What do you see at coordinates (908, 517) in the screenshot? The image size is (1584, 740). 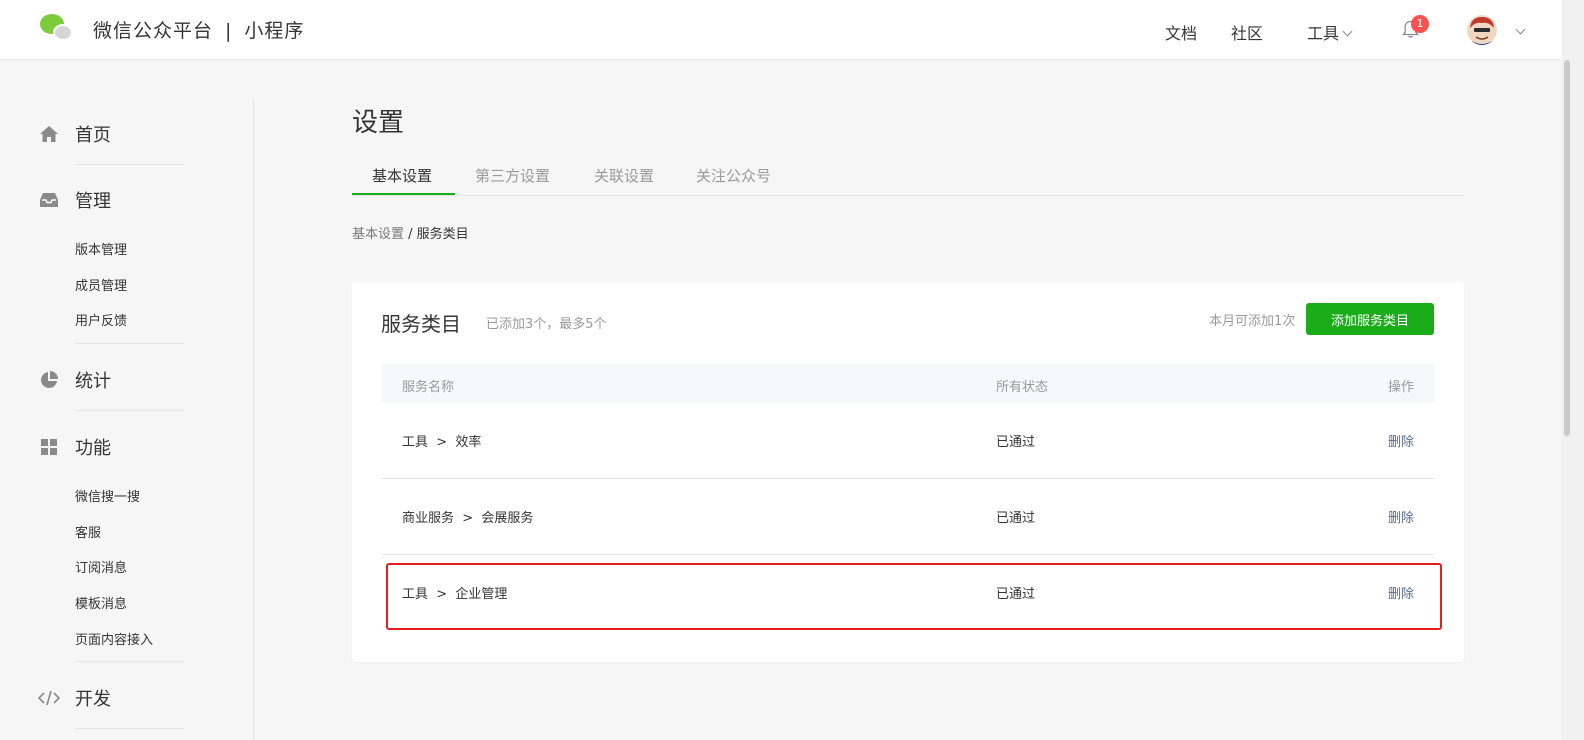 I see `table-row: 商业服务 > 会展服务 已通过 删除` at bounding box center [908, 517].